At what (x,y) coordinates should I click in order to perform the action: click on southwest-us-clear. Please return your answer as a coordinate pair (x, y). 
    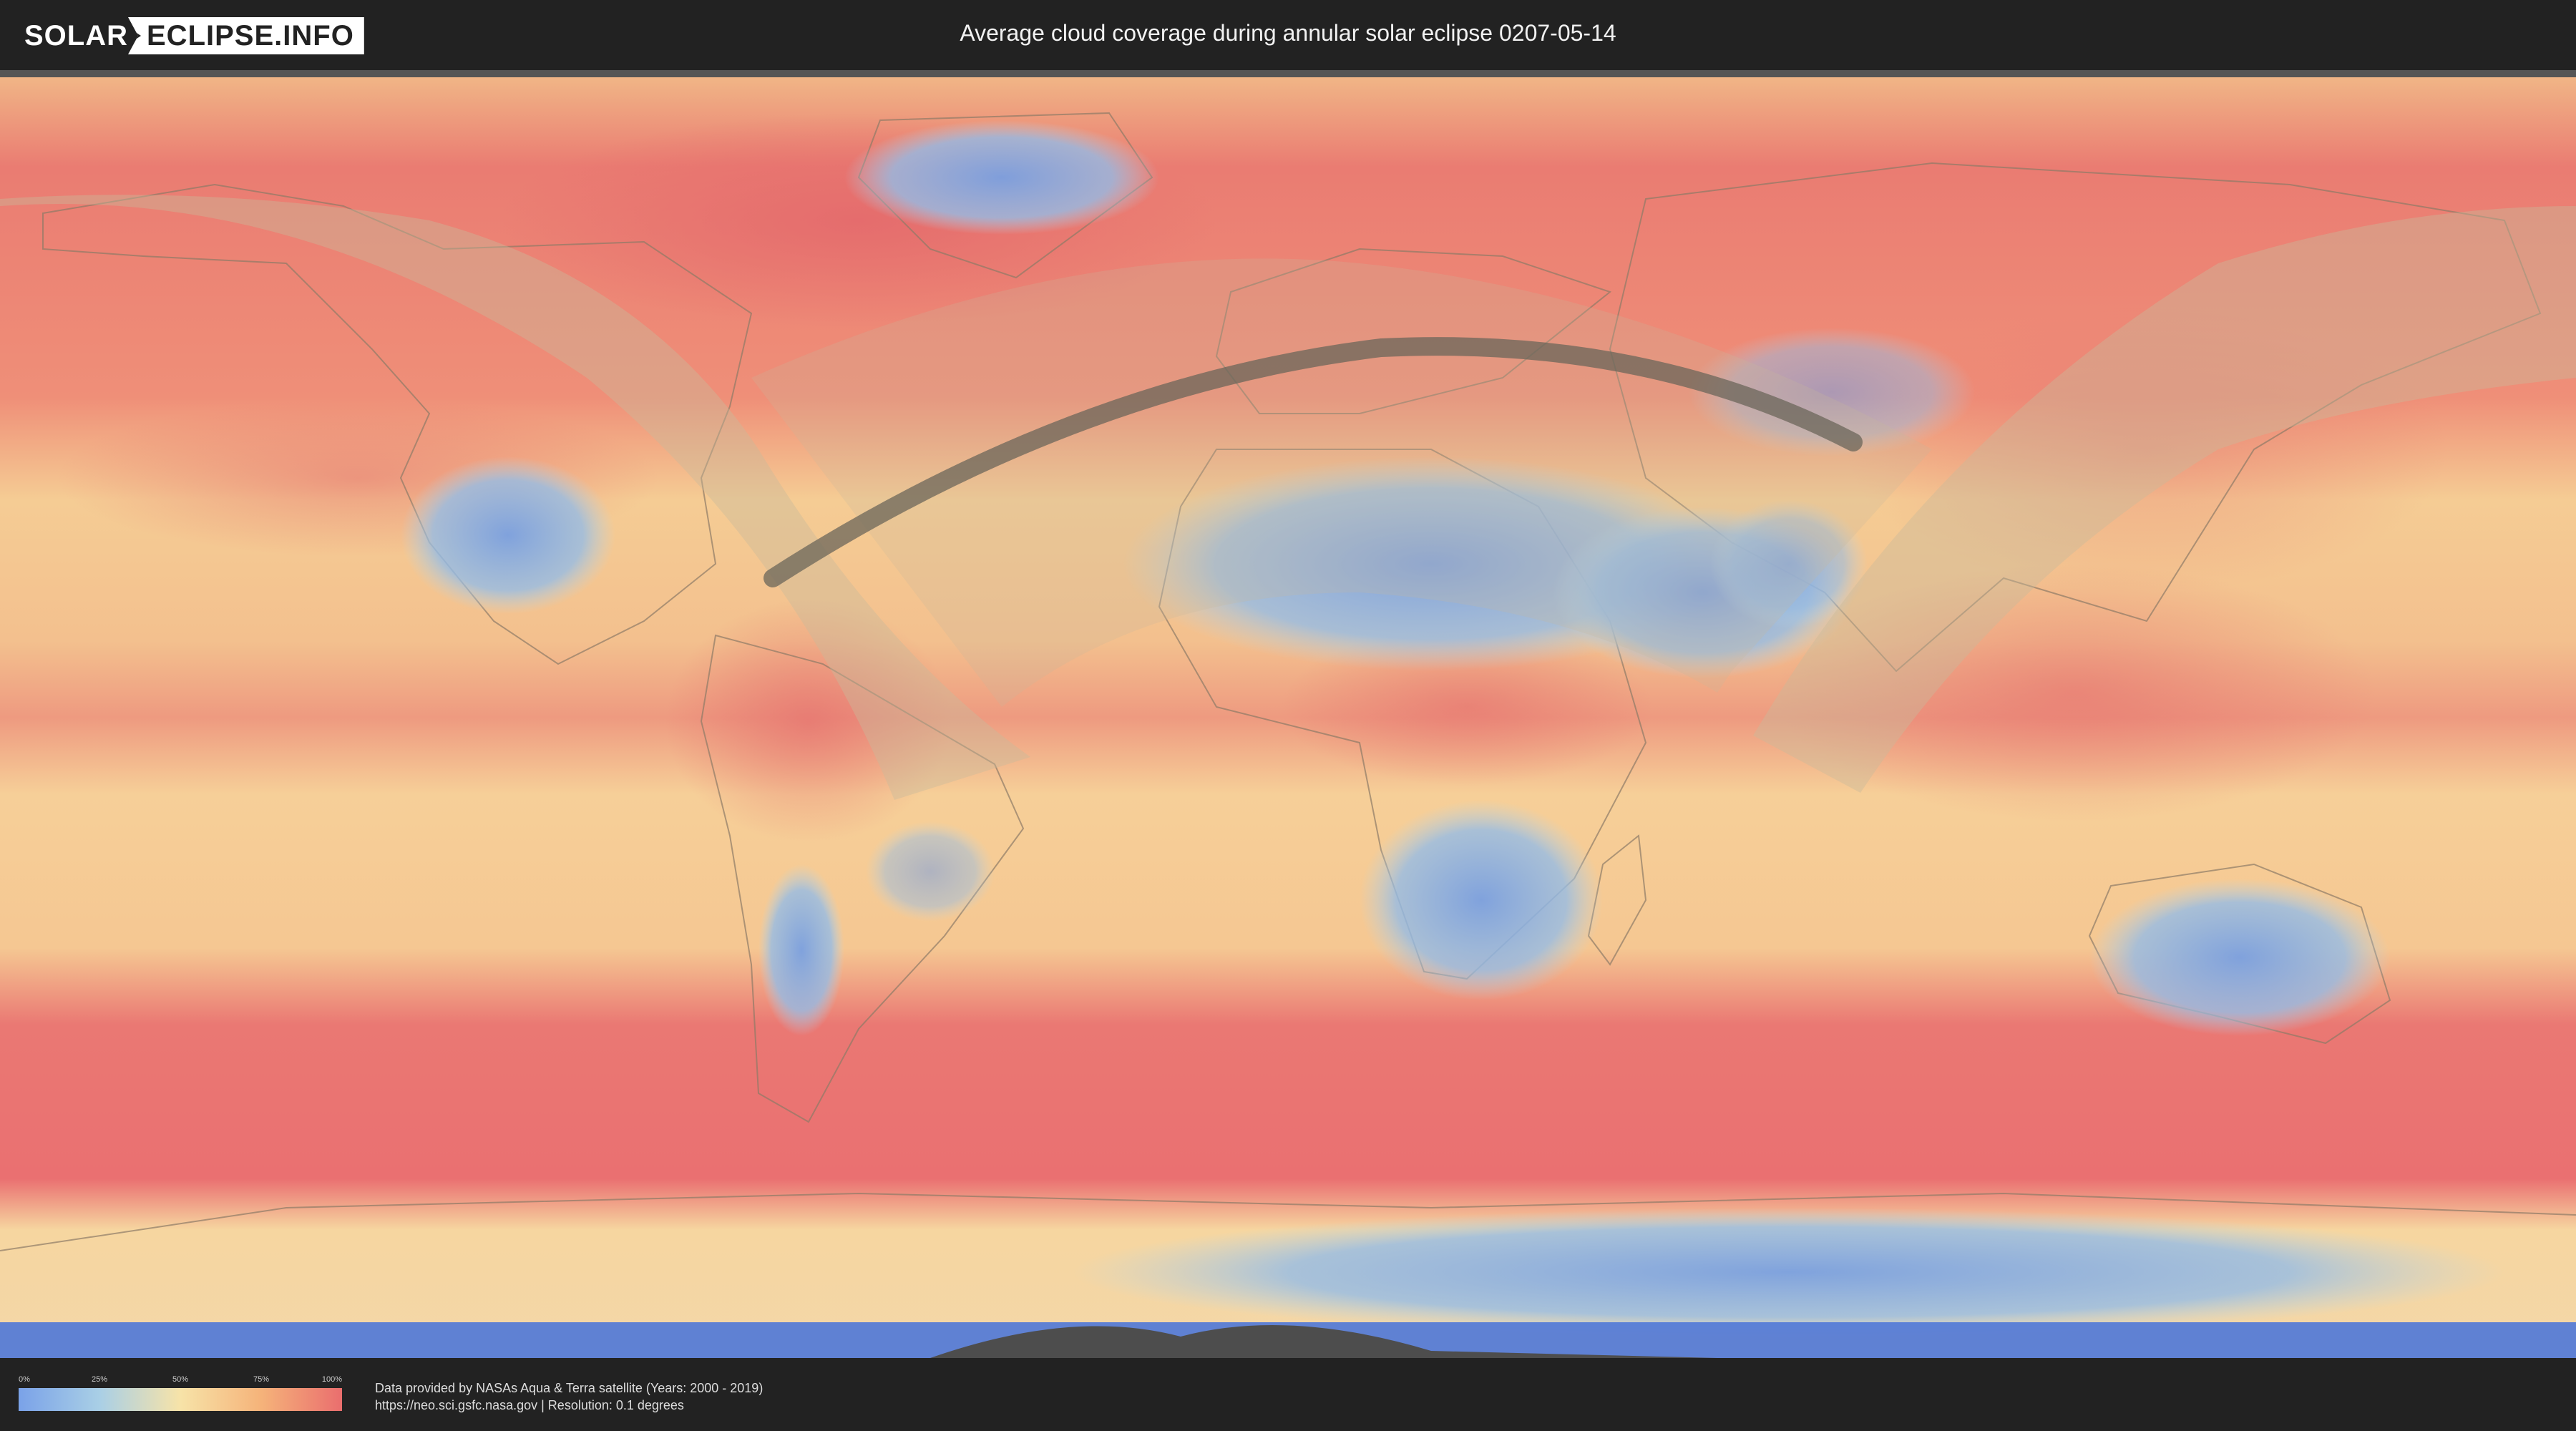
    Looking at the image, I should click on (508, 535).